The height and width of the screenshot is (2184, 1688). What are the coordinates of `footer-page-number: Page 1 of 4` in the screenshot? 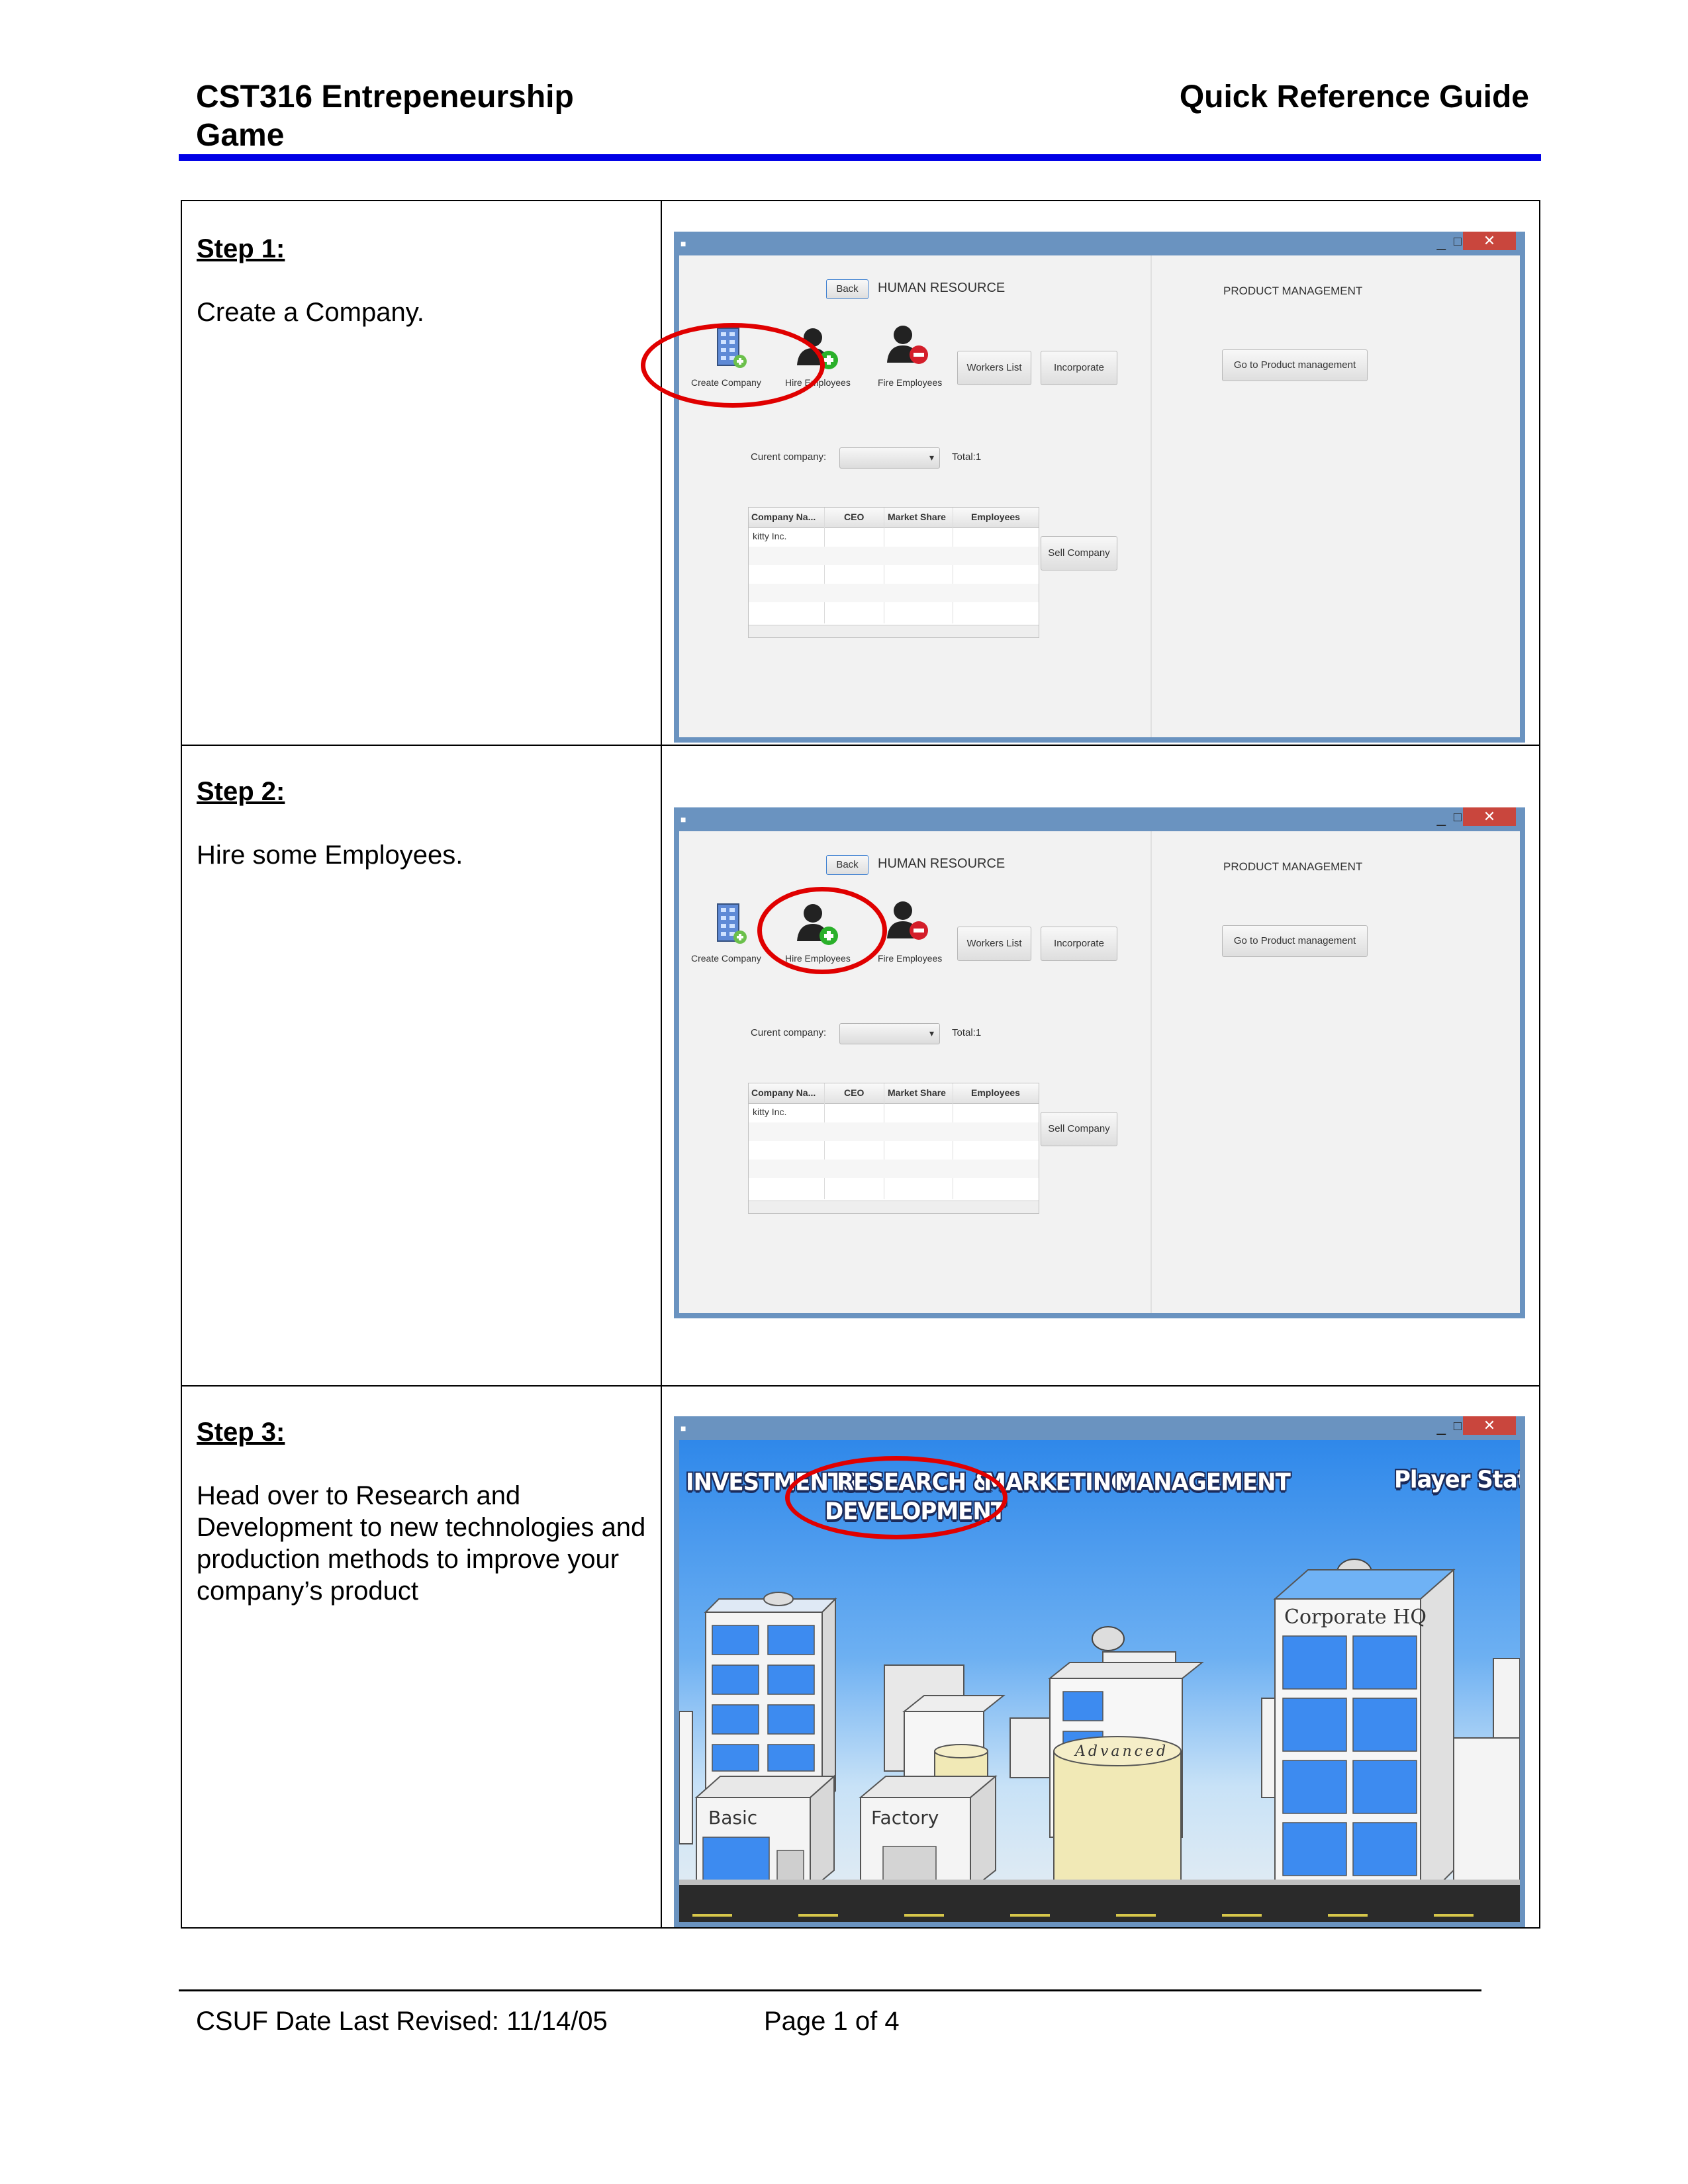 It's located at (832, 2022).